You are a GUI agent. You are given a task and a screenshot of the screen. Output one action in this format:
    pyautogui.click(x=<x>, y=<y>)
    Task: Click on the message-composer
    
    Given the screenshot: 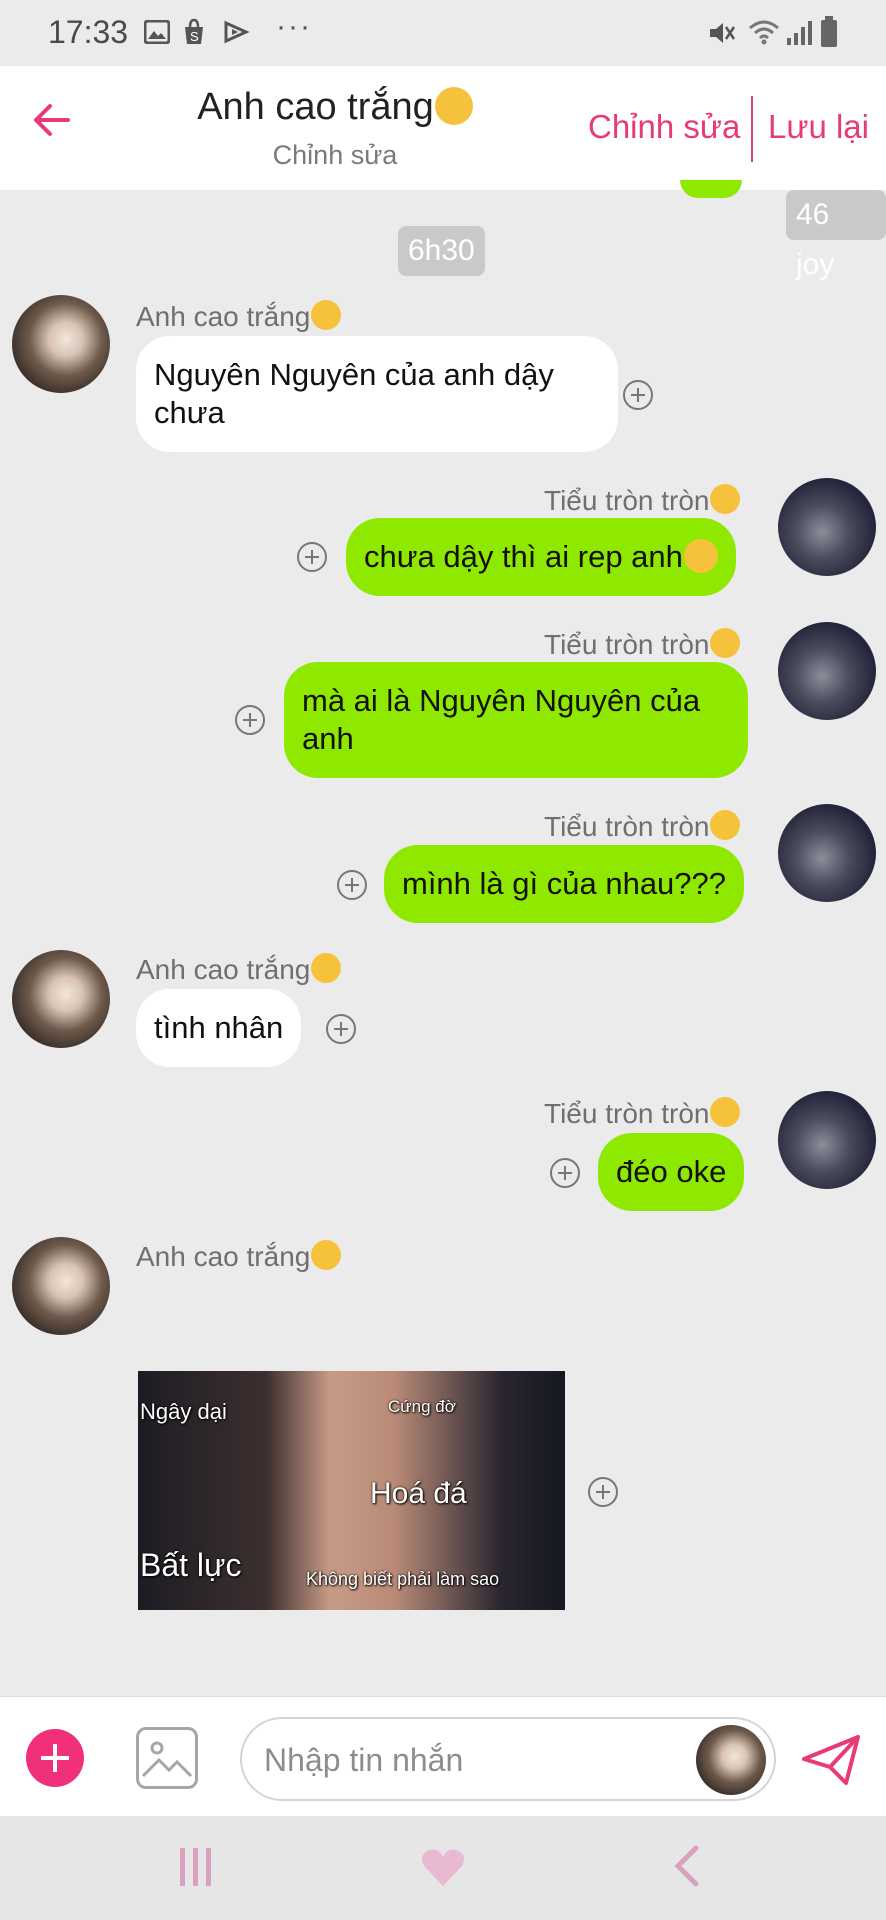 What is the action you would take?
    pyautogui.click(x=443, y=1756)
    